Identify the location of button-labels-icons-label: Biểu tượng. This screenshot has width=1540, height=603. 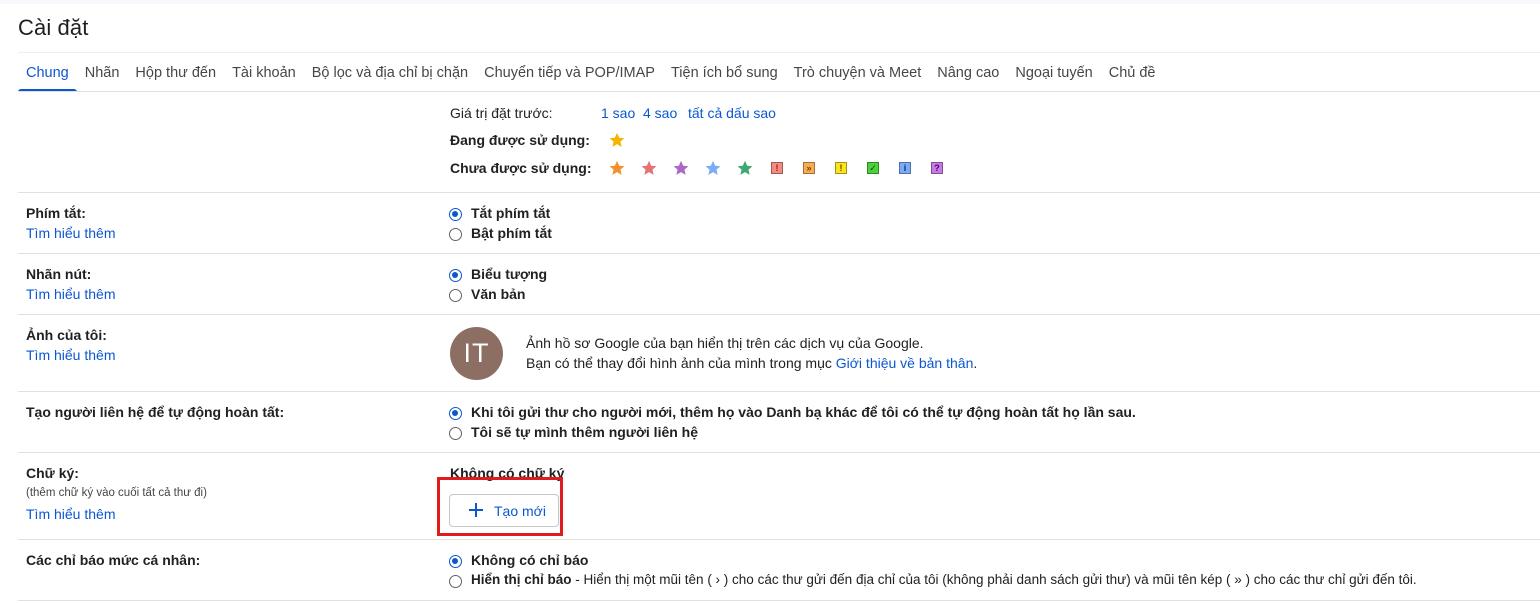
(509, 274).